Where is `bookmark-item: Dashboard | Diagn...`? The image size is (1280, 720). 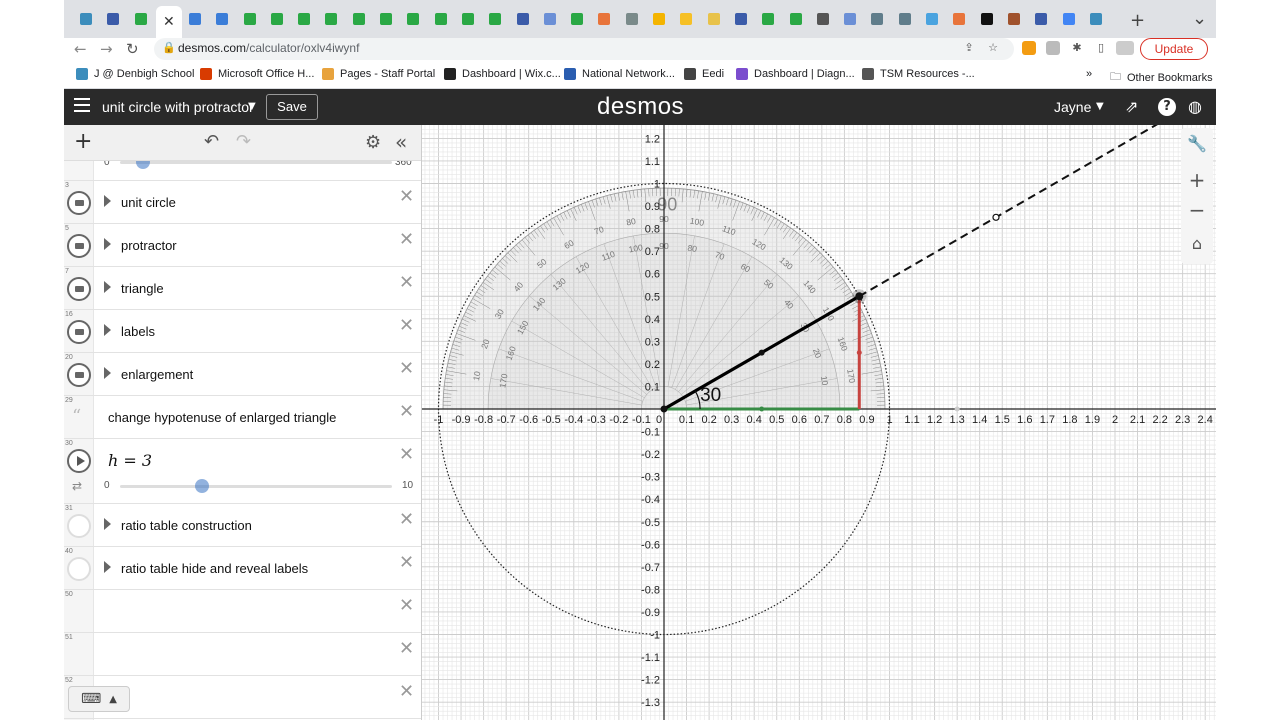
bookmark-item: Dashboard | Diagn... is located at coordinates (795, 74).